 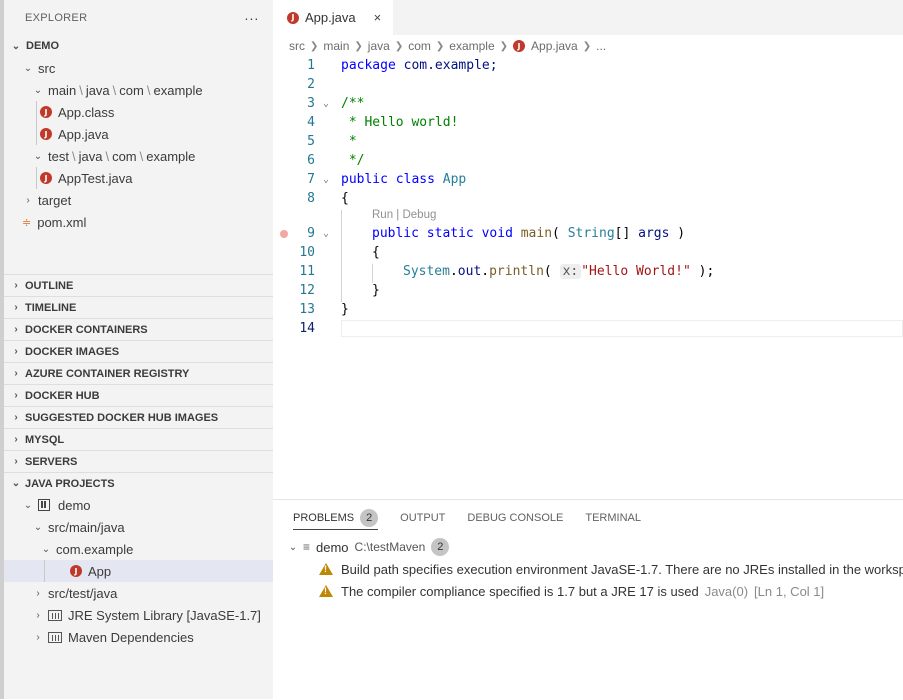 I want to click on maven-dependencies: › Maven Dependencies, so click(x=138, y=637).